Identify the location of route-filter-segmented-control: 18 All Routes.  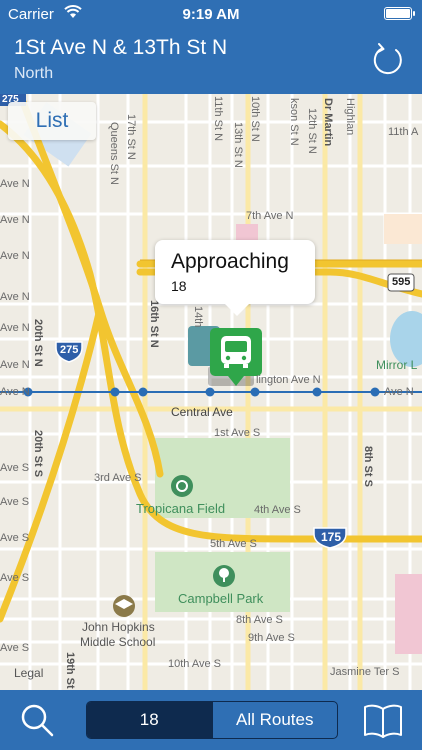
(212, 720).